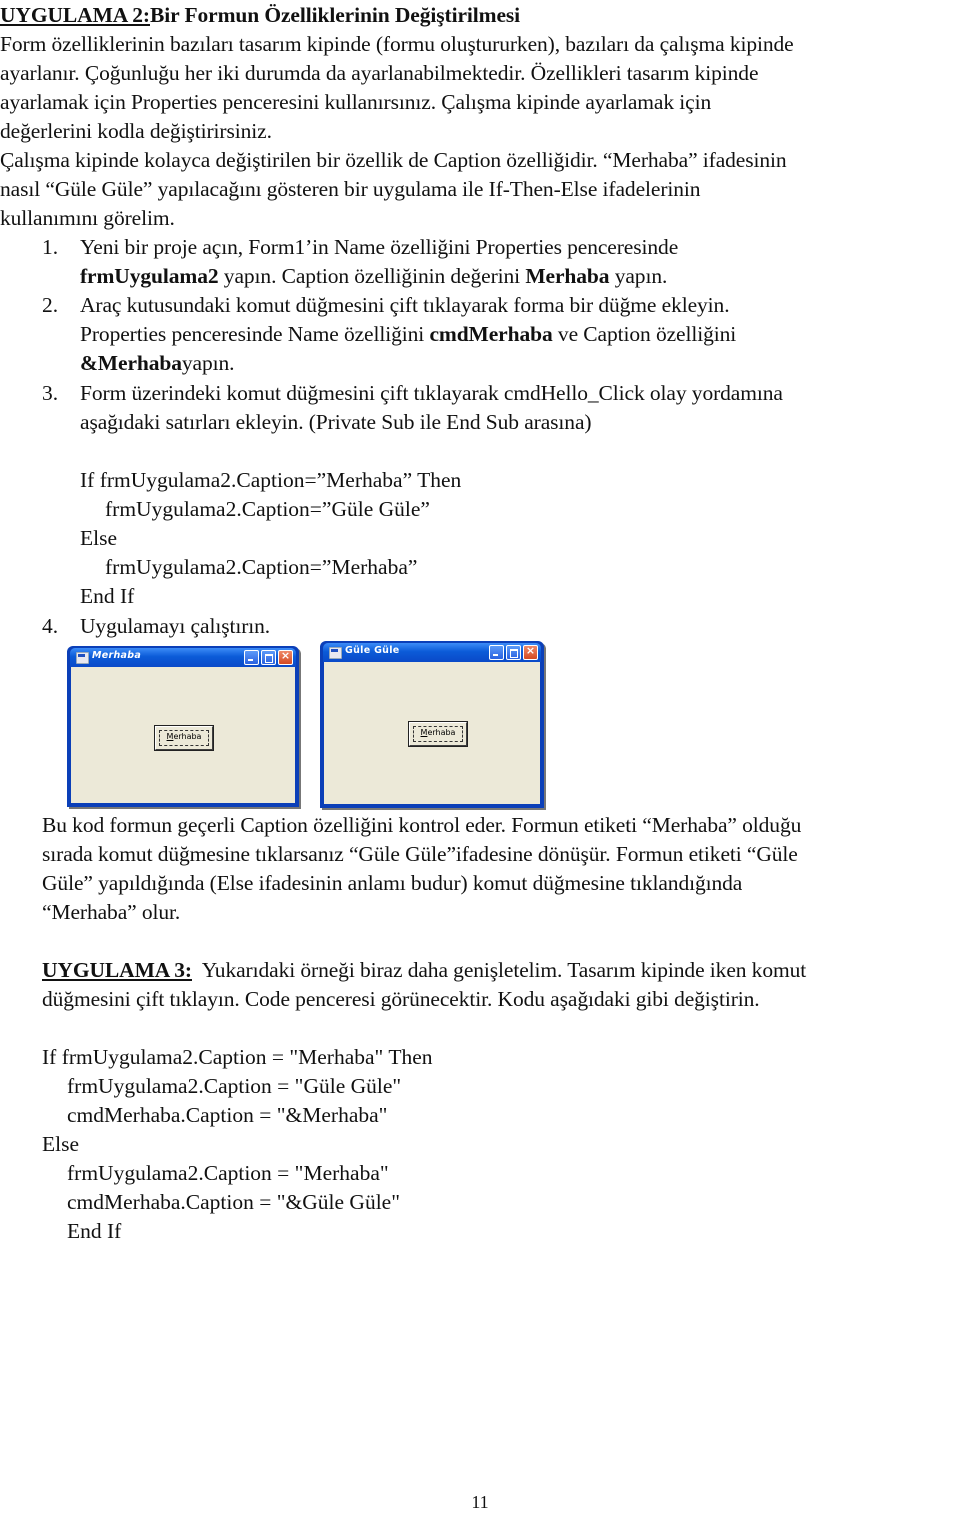 Image resolution: width=960 pixels, height=1515 pixels. Describe the element at coordinates (183, 657) in the screenshot. I see `title-bar: Merhaba ×` at that location.